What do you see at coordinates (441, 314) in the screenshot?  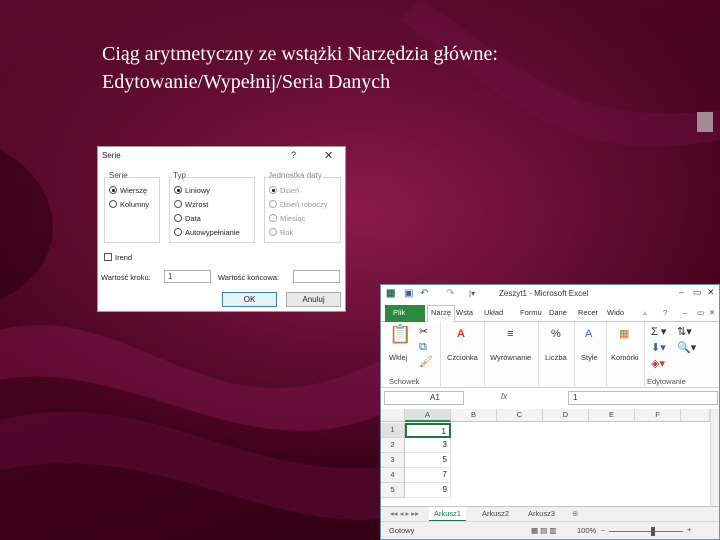 I see `tab-home: Narzę` at bounding box center [441, 314].